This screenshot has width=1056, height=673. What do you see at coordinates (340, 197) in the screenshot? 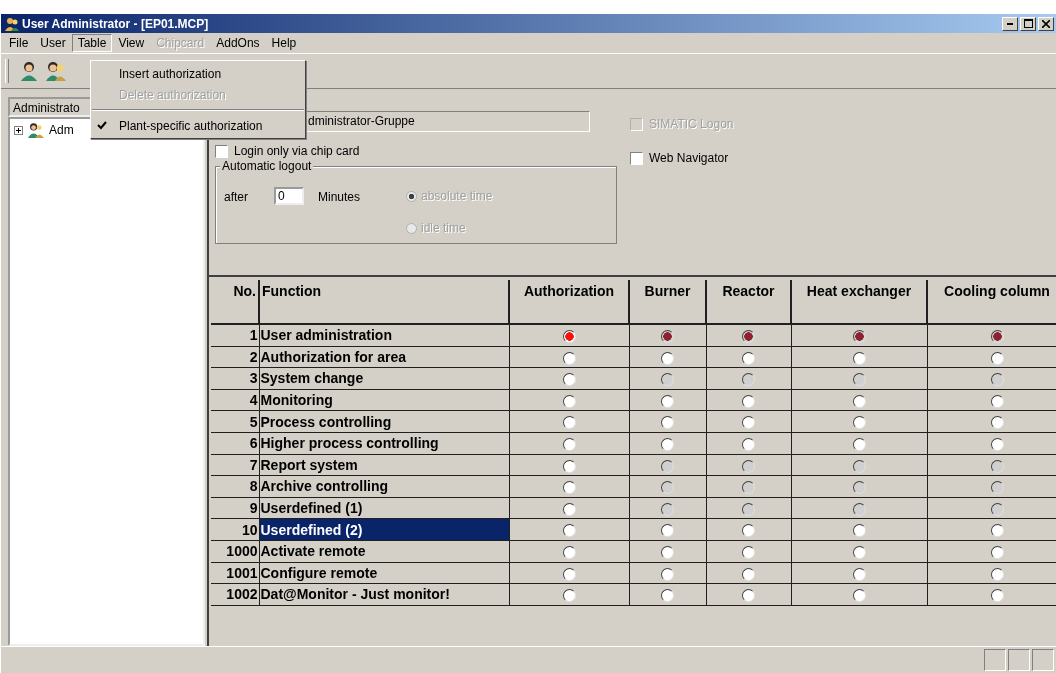
I see `minutes-label: Minutes` at bounding box center [340, 197].